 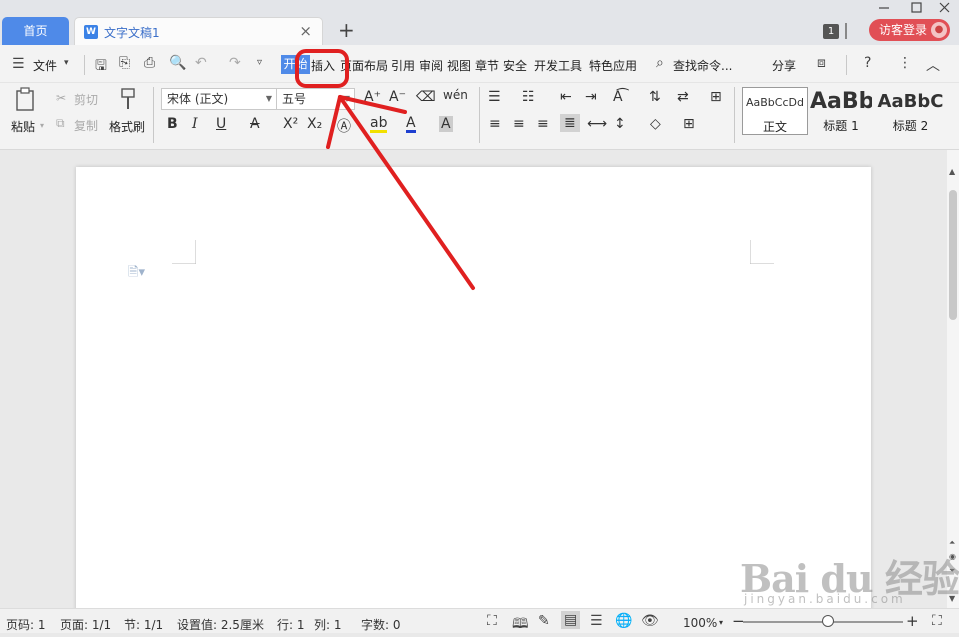 What do you see at coordinates (841, 111) in the screenshot?
I see `style-heading-1: AaBb 标题 1` at bounding box center [841, 111].